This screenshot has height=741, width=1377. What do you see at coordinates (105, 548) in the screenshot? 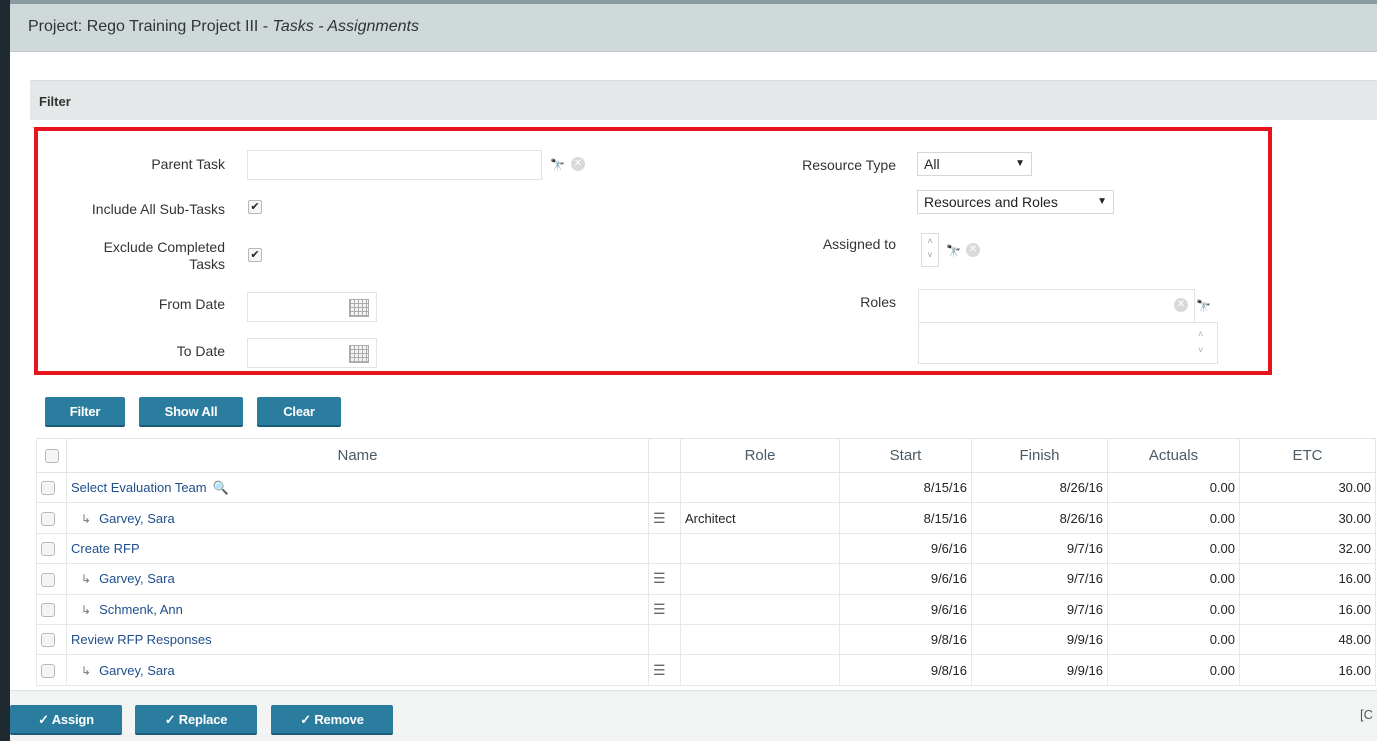
I see `task-name-link: Create RFP` at bounding box center [105, 548].